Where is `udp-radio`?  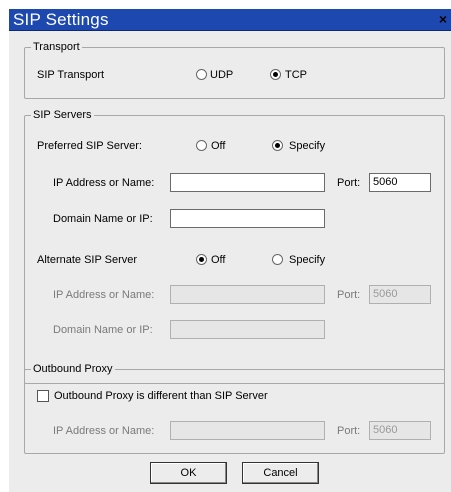
udp-radio is located at coordinates (201, 74).